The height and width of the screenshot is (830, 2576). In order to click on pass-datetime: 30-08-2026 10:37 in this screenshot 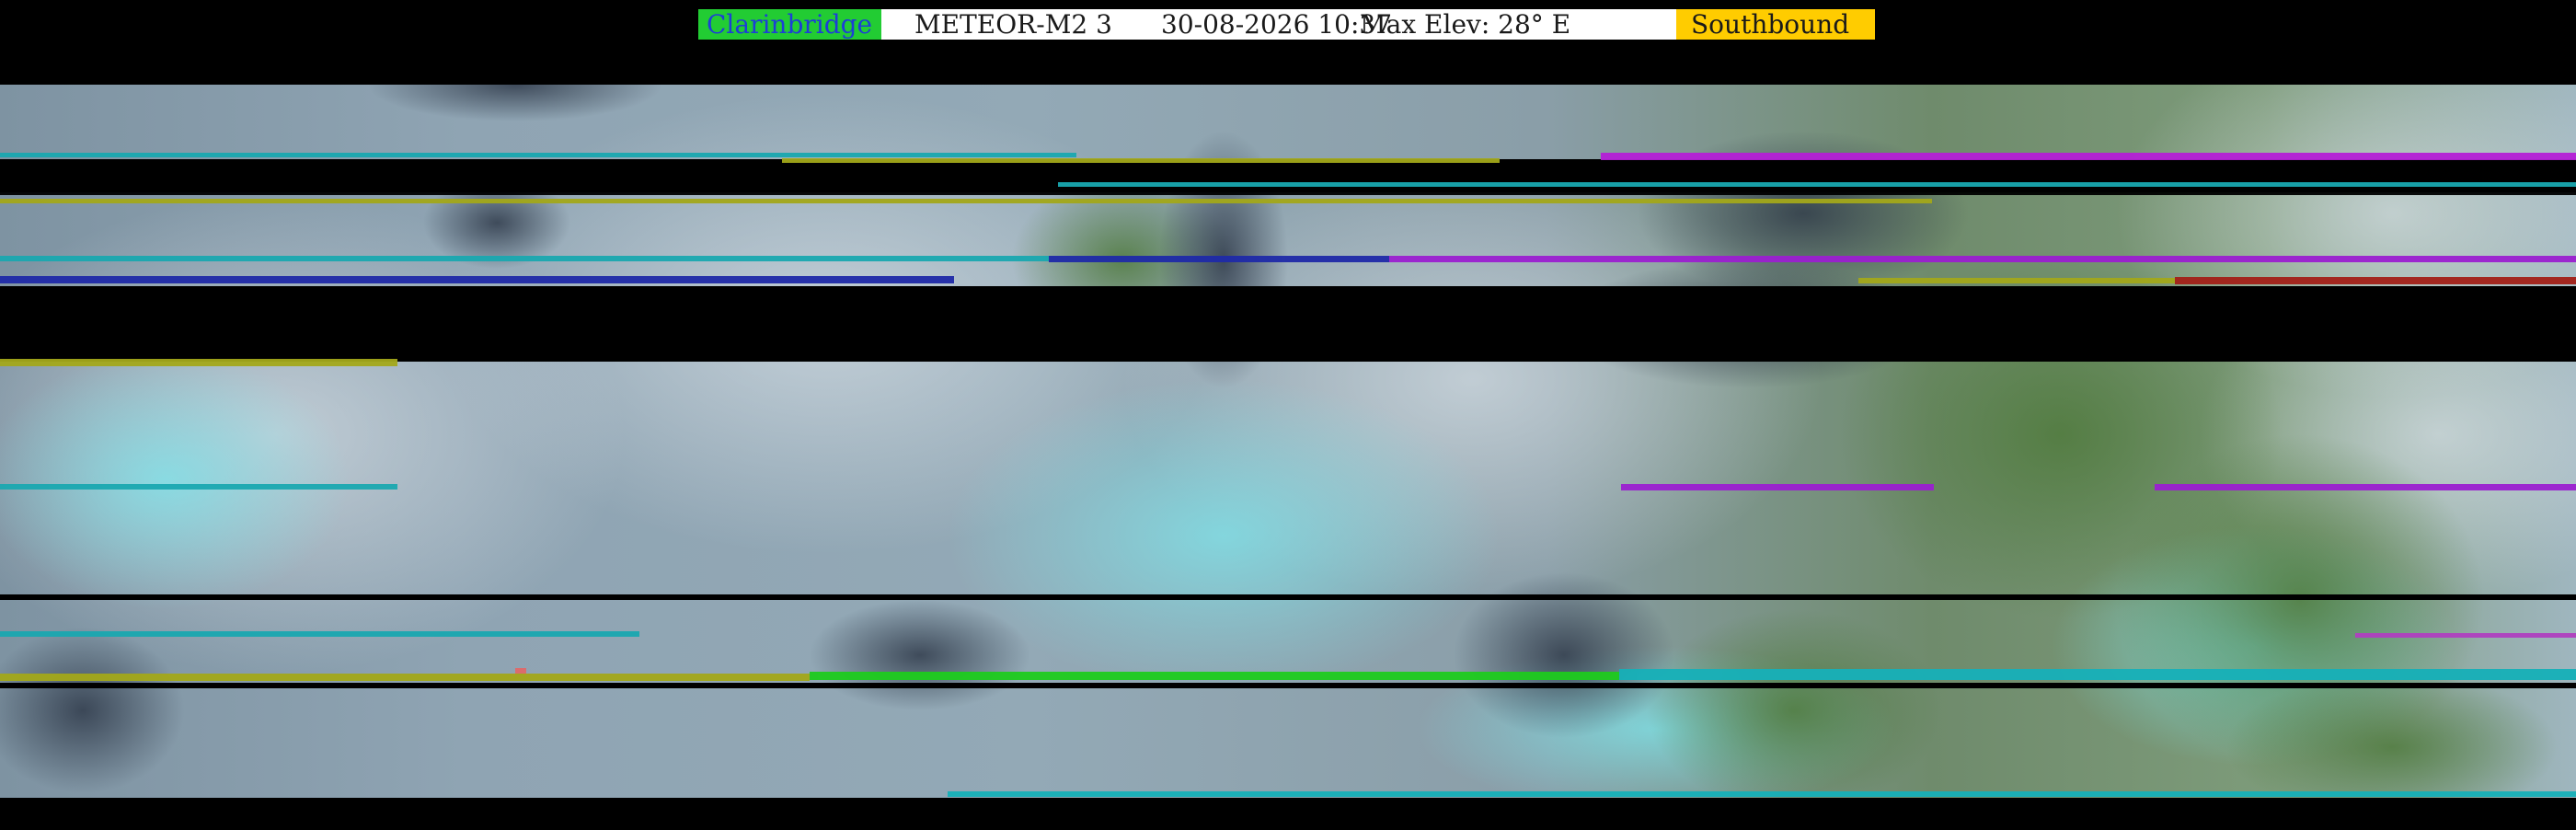, I will do `click(1277, 24)`.